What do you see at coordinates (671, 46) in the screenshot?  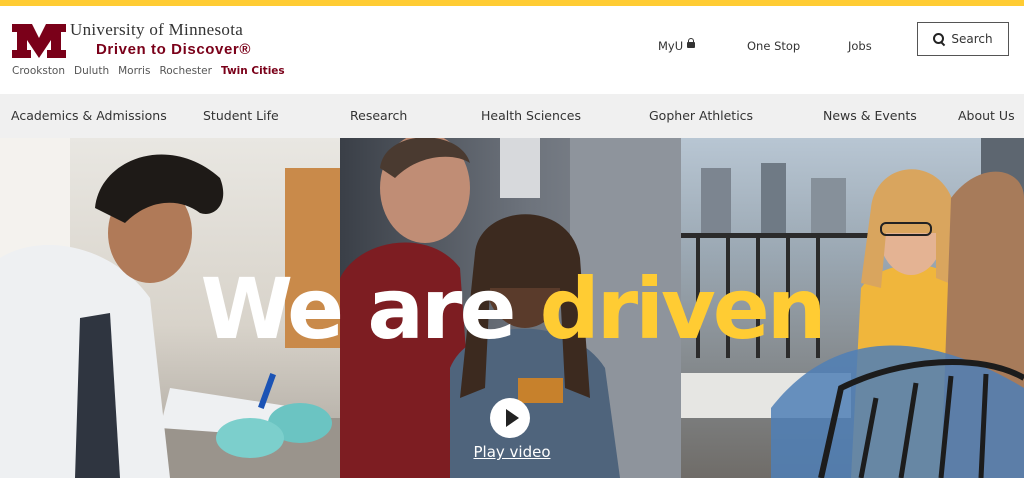 I see `myu-label: MyU` at bounding box center [671, 46].